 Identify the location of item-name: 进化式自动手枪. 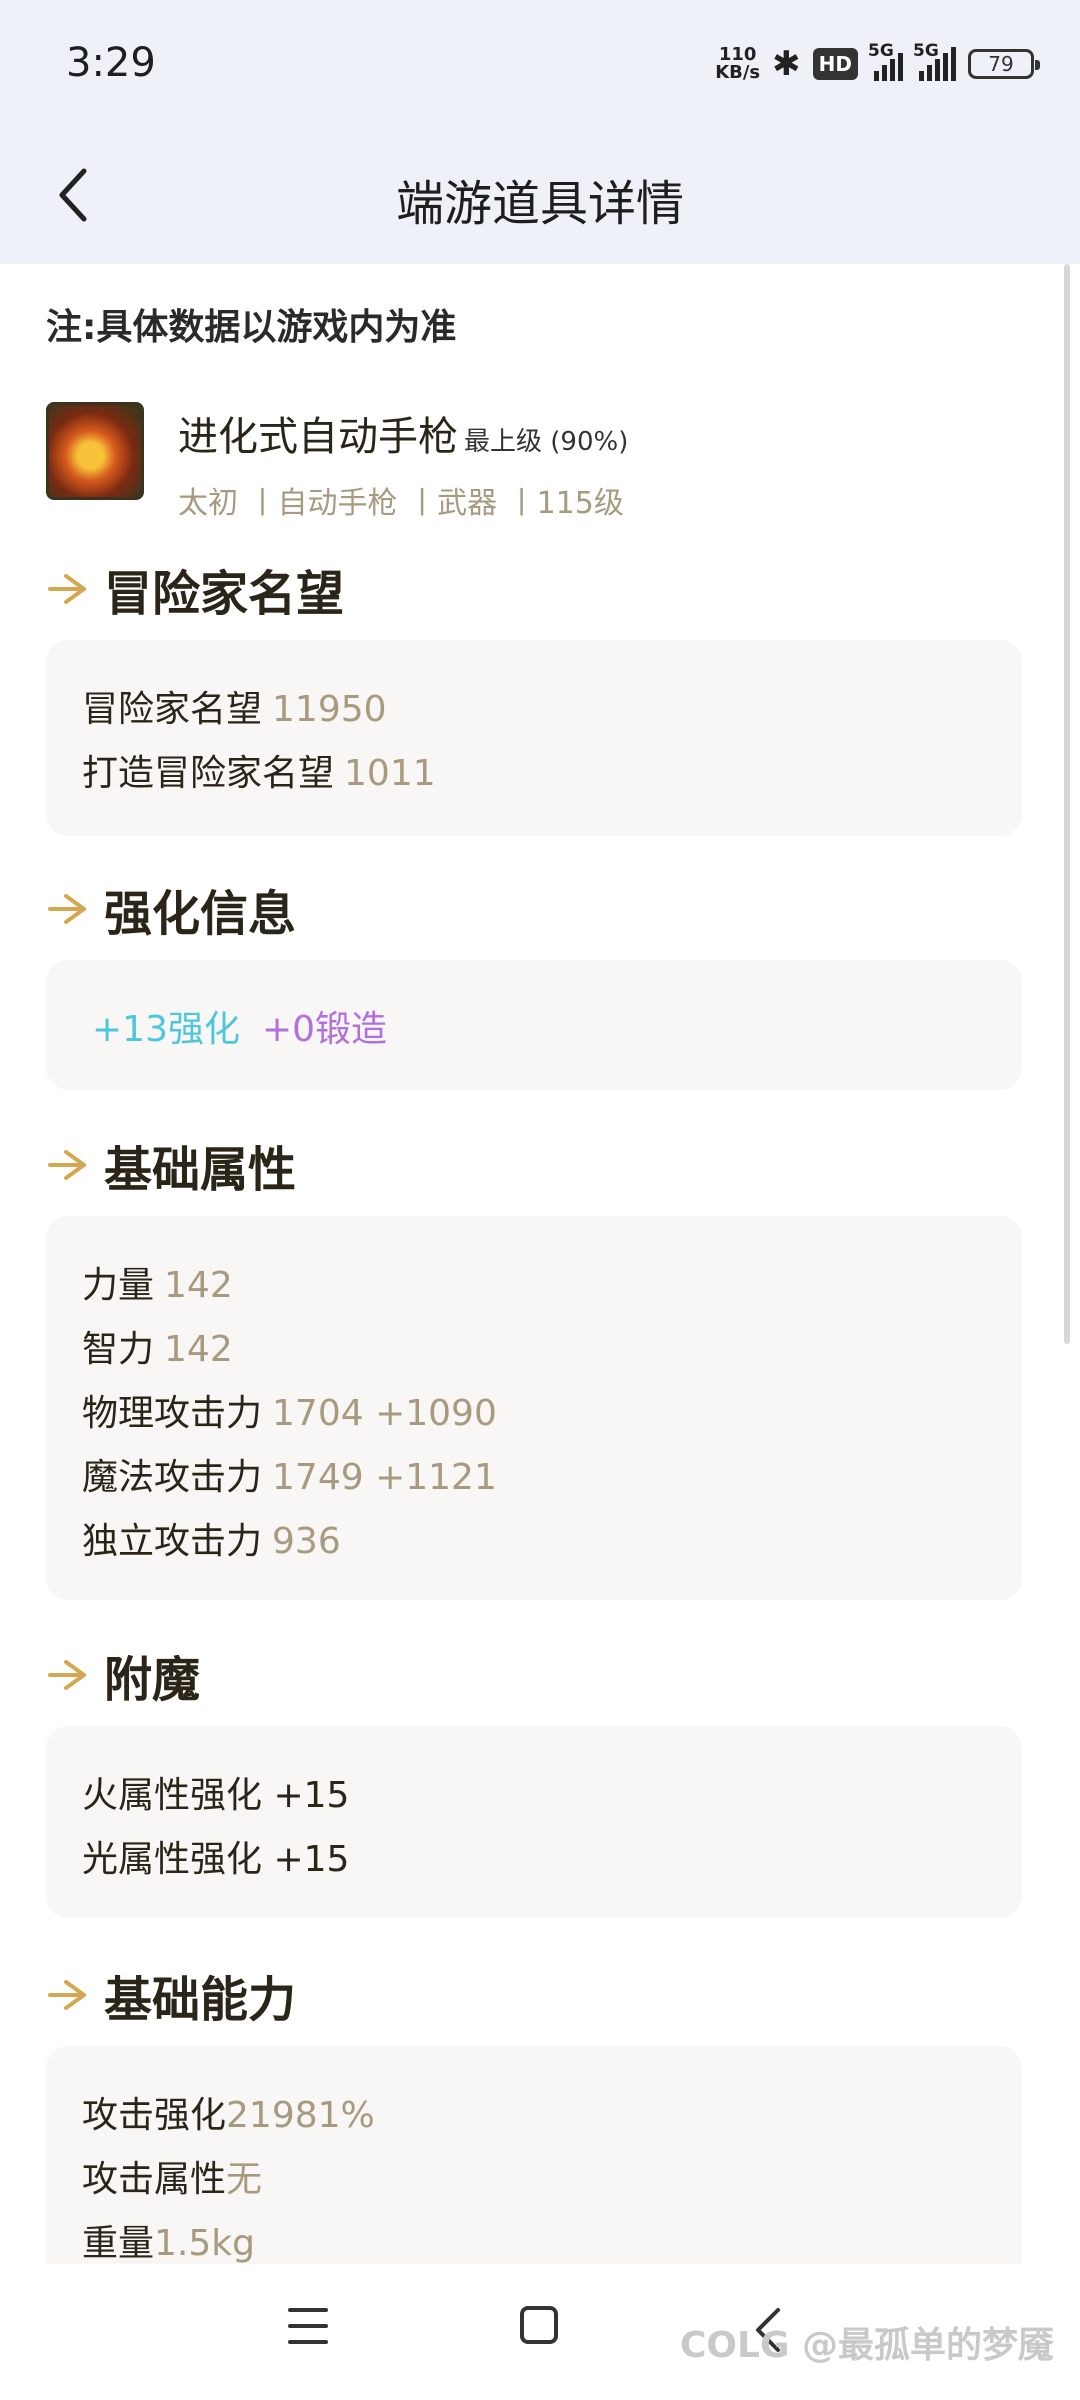
(318, 437).